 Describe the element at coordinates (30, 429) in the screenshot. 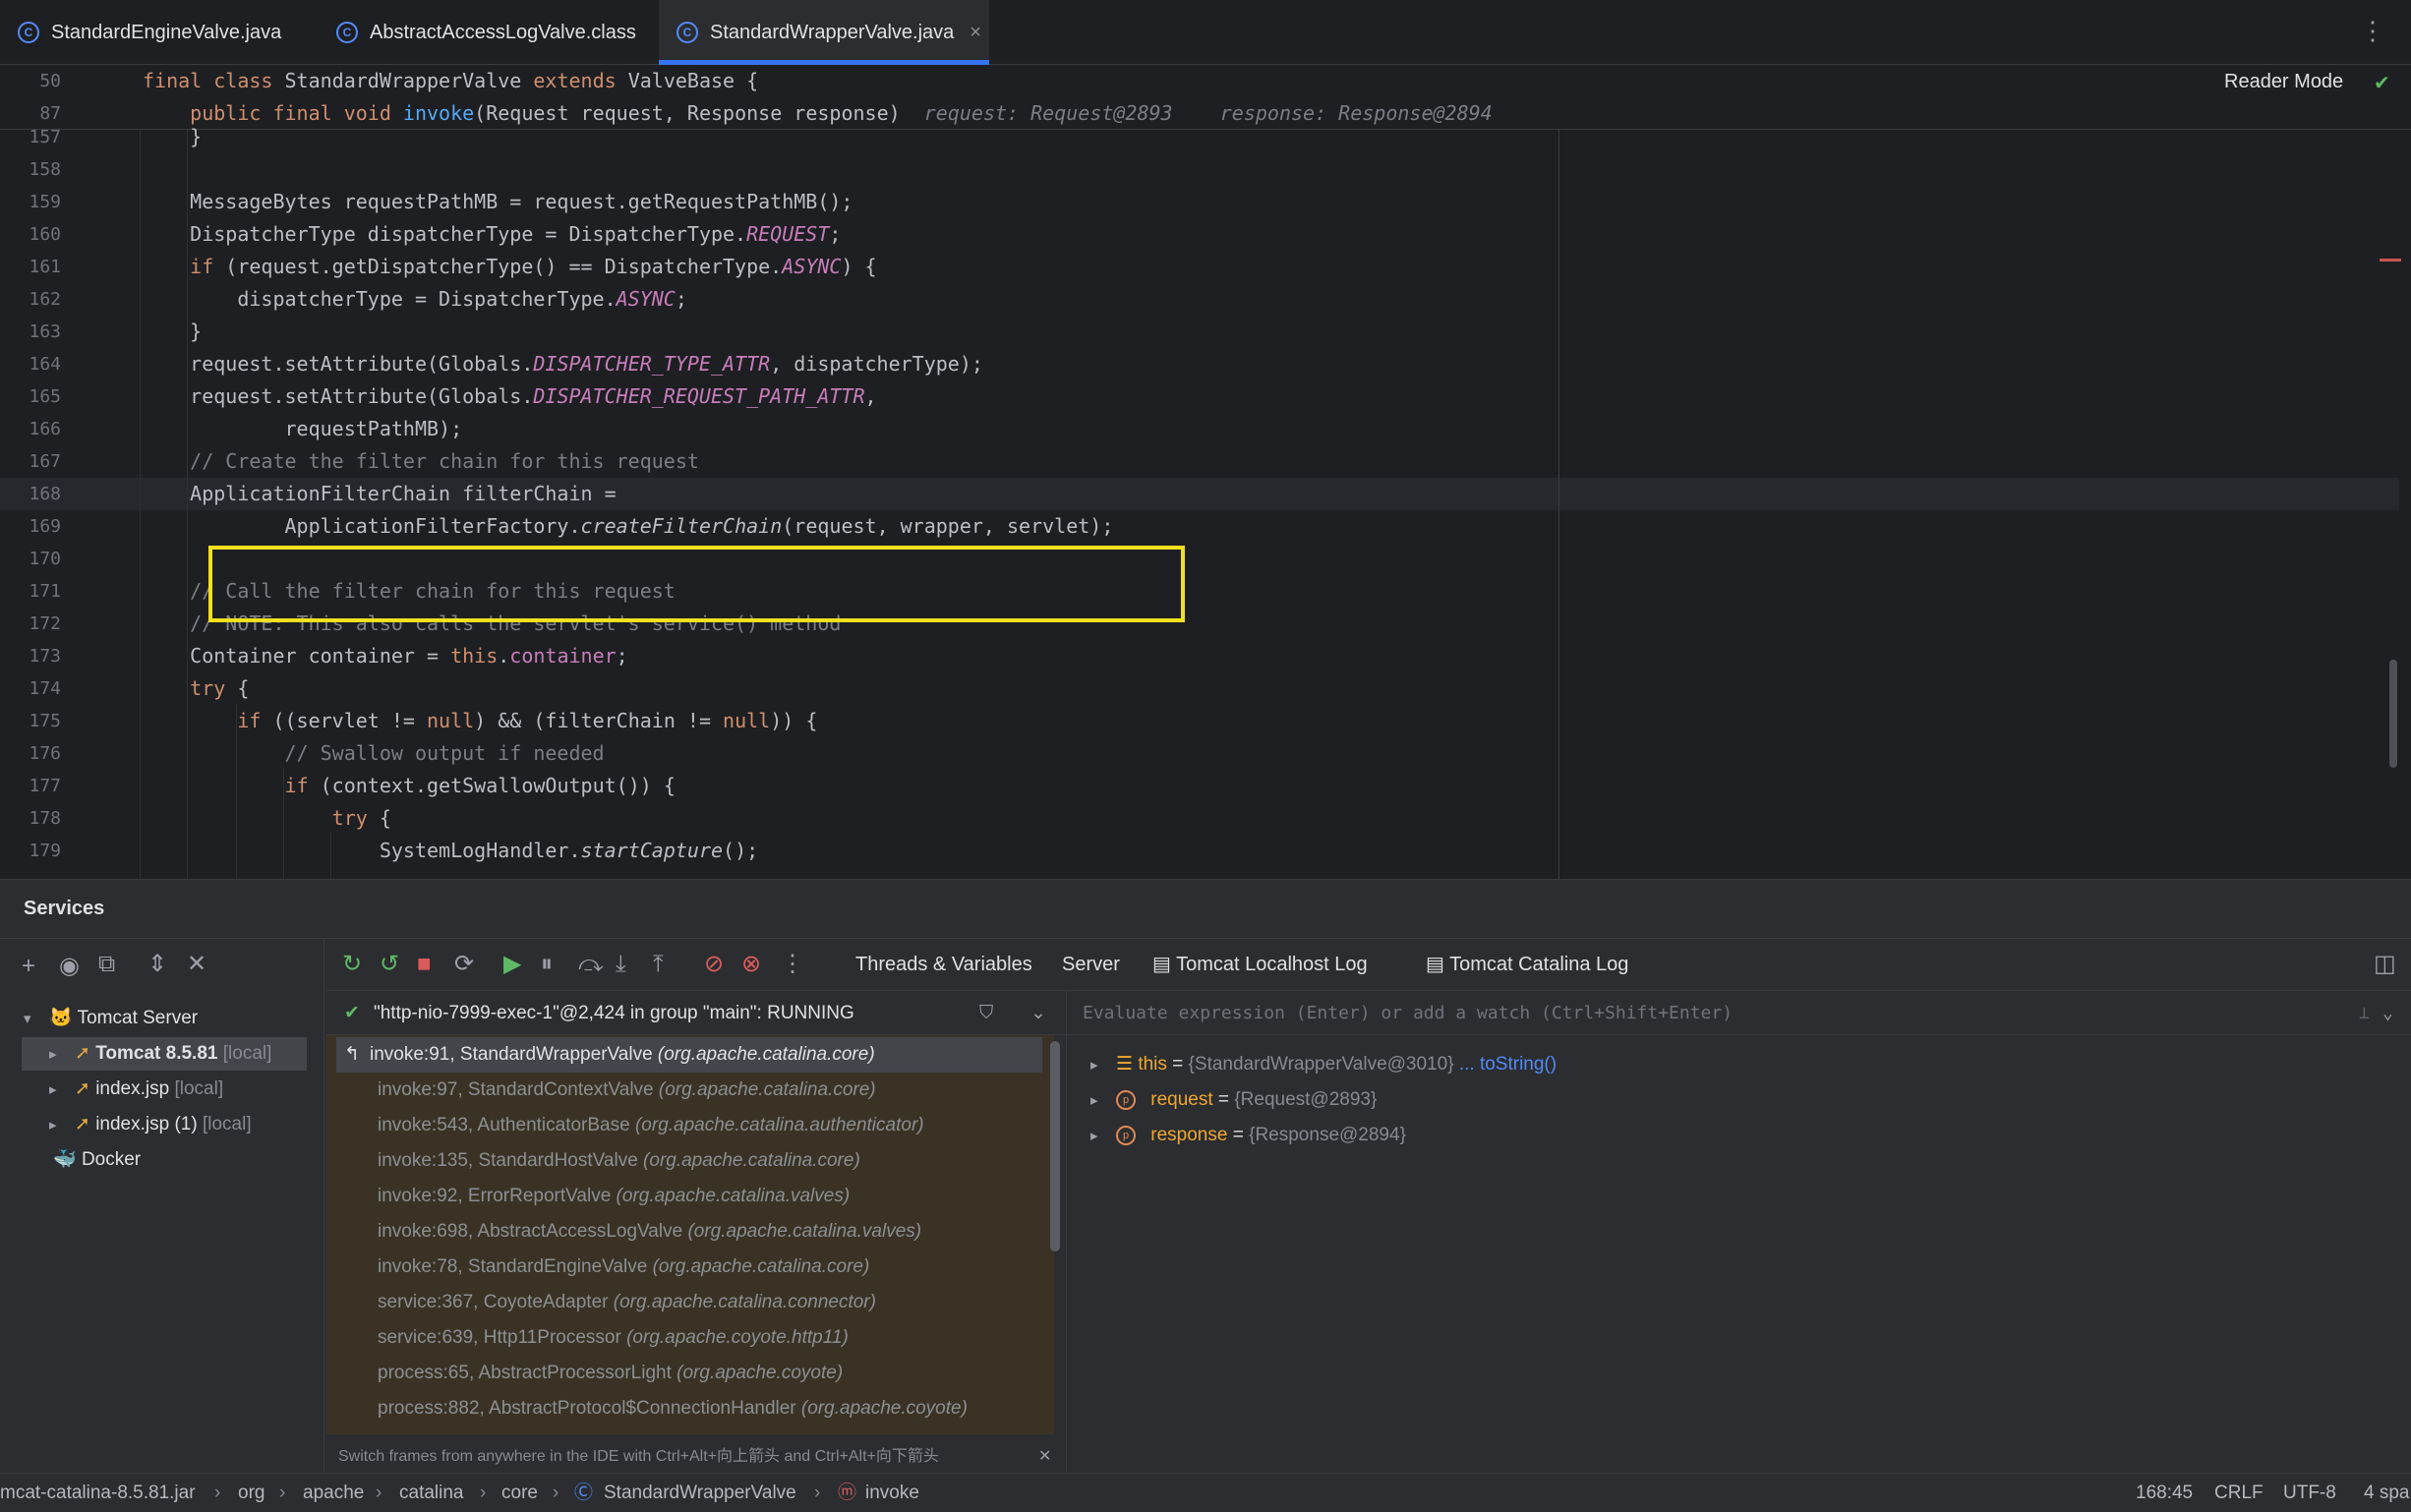

I see `line-number: 166` at that location.